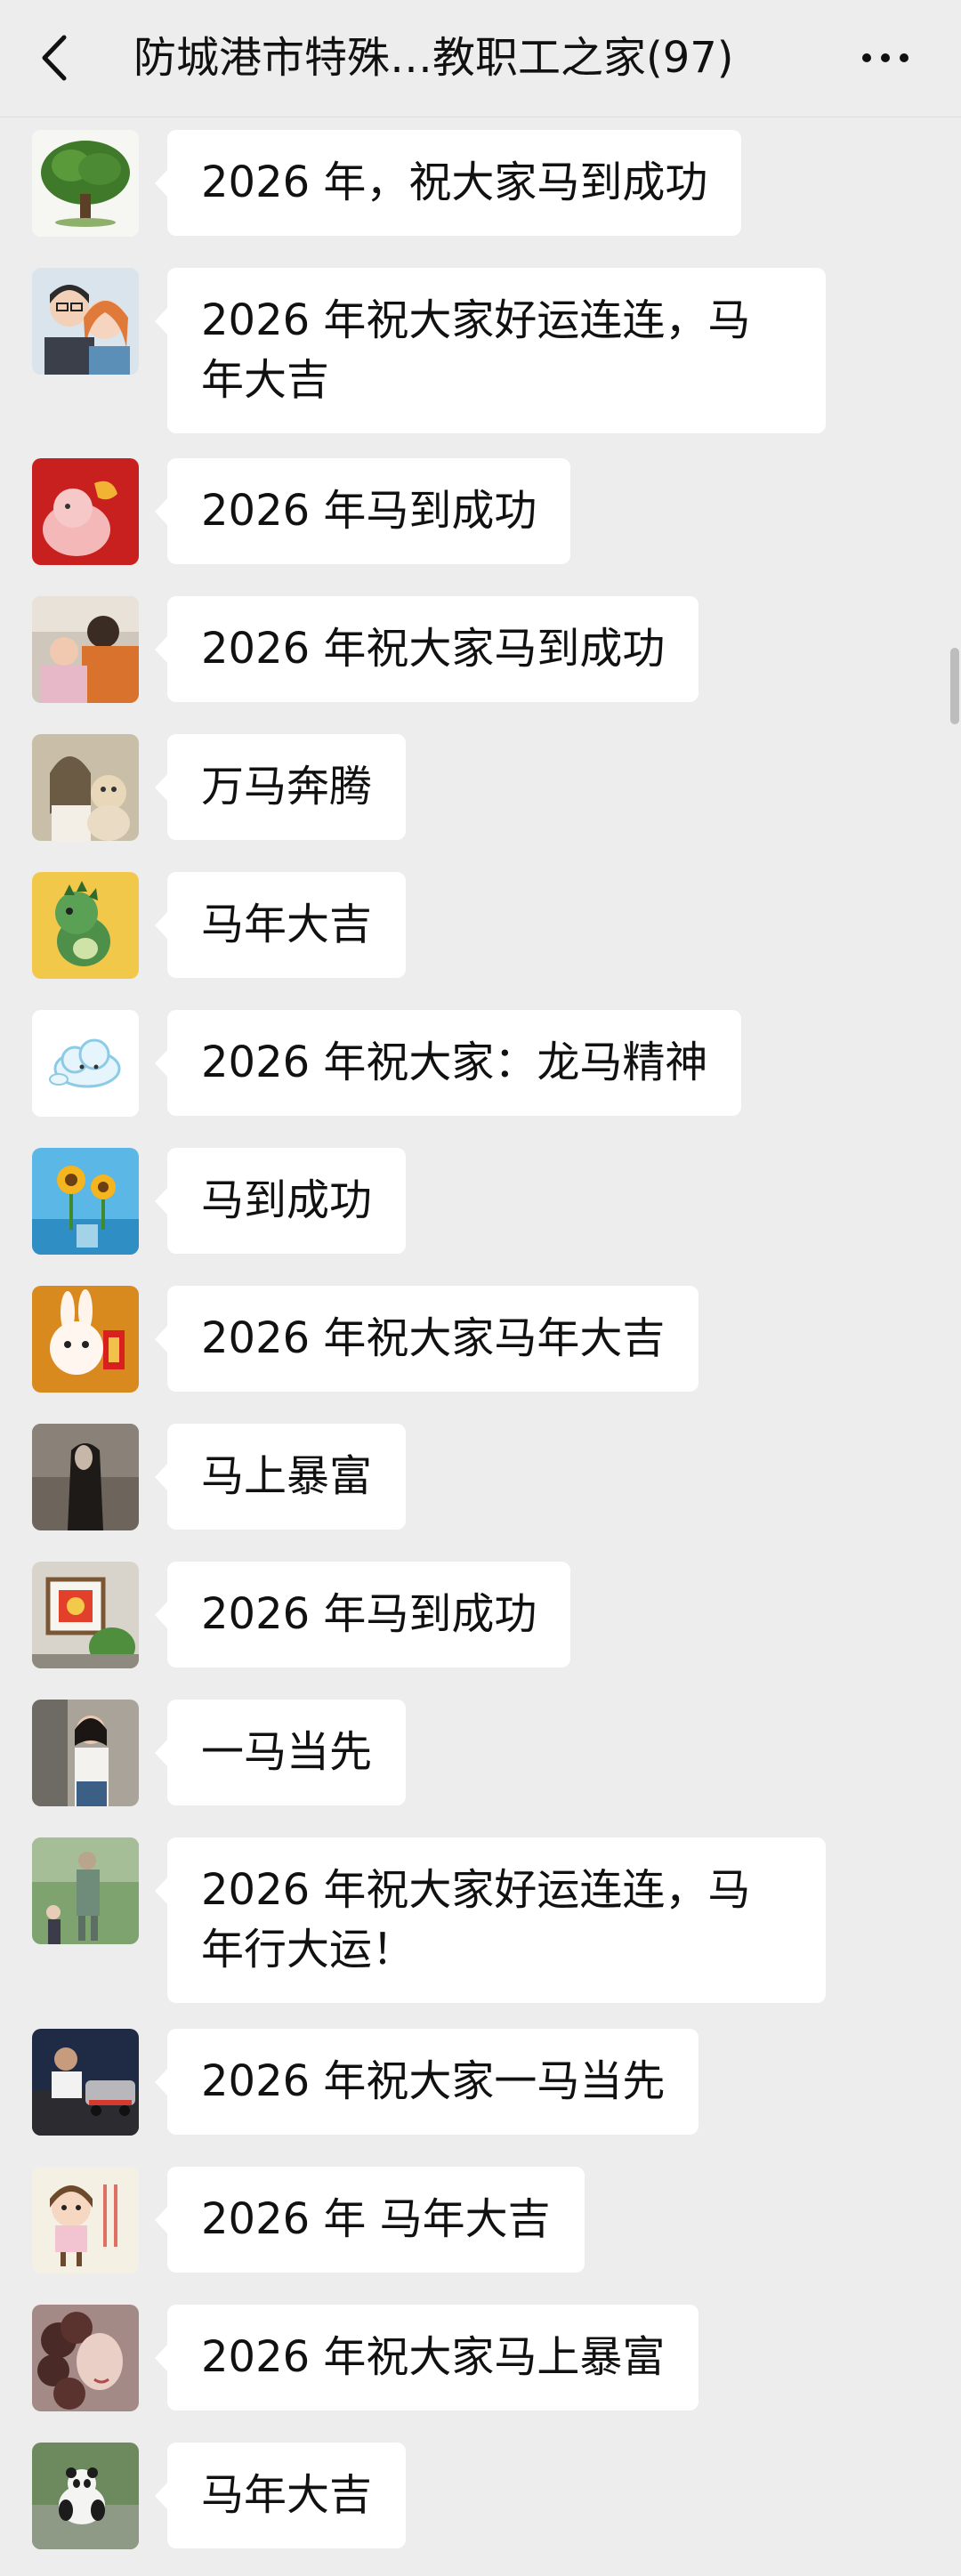 Image resolution: width=961 pixels, height=2576 pixels. Describe the element at coordinates (280, 1477) in the screenshot. I see `message-bubble: 马上暴富` at that location.